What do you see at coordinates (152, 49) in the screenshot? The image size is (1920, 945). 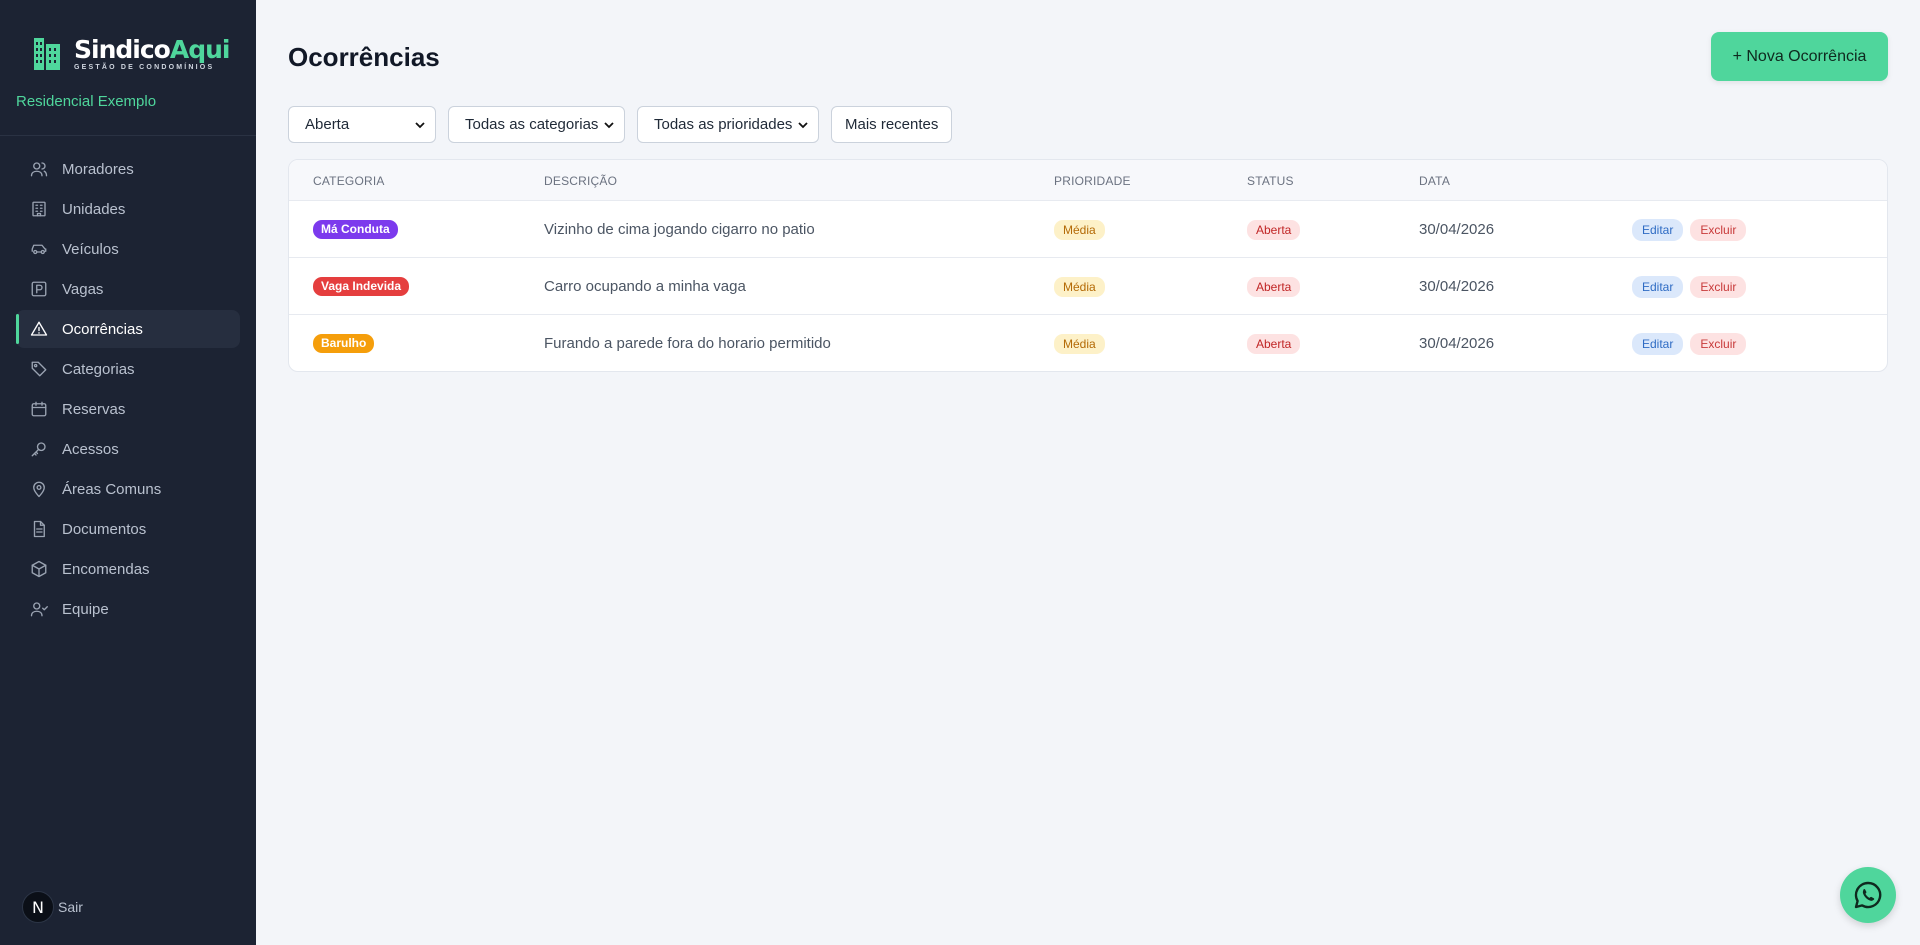 I see `brand-name: SindicoAqui` at bounding box center [152, 49].